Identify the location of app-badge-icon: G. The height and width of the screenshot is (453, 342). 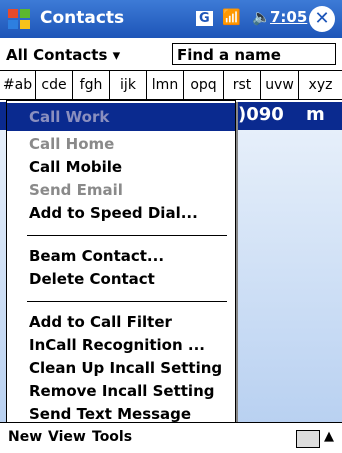
(204, 17).